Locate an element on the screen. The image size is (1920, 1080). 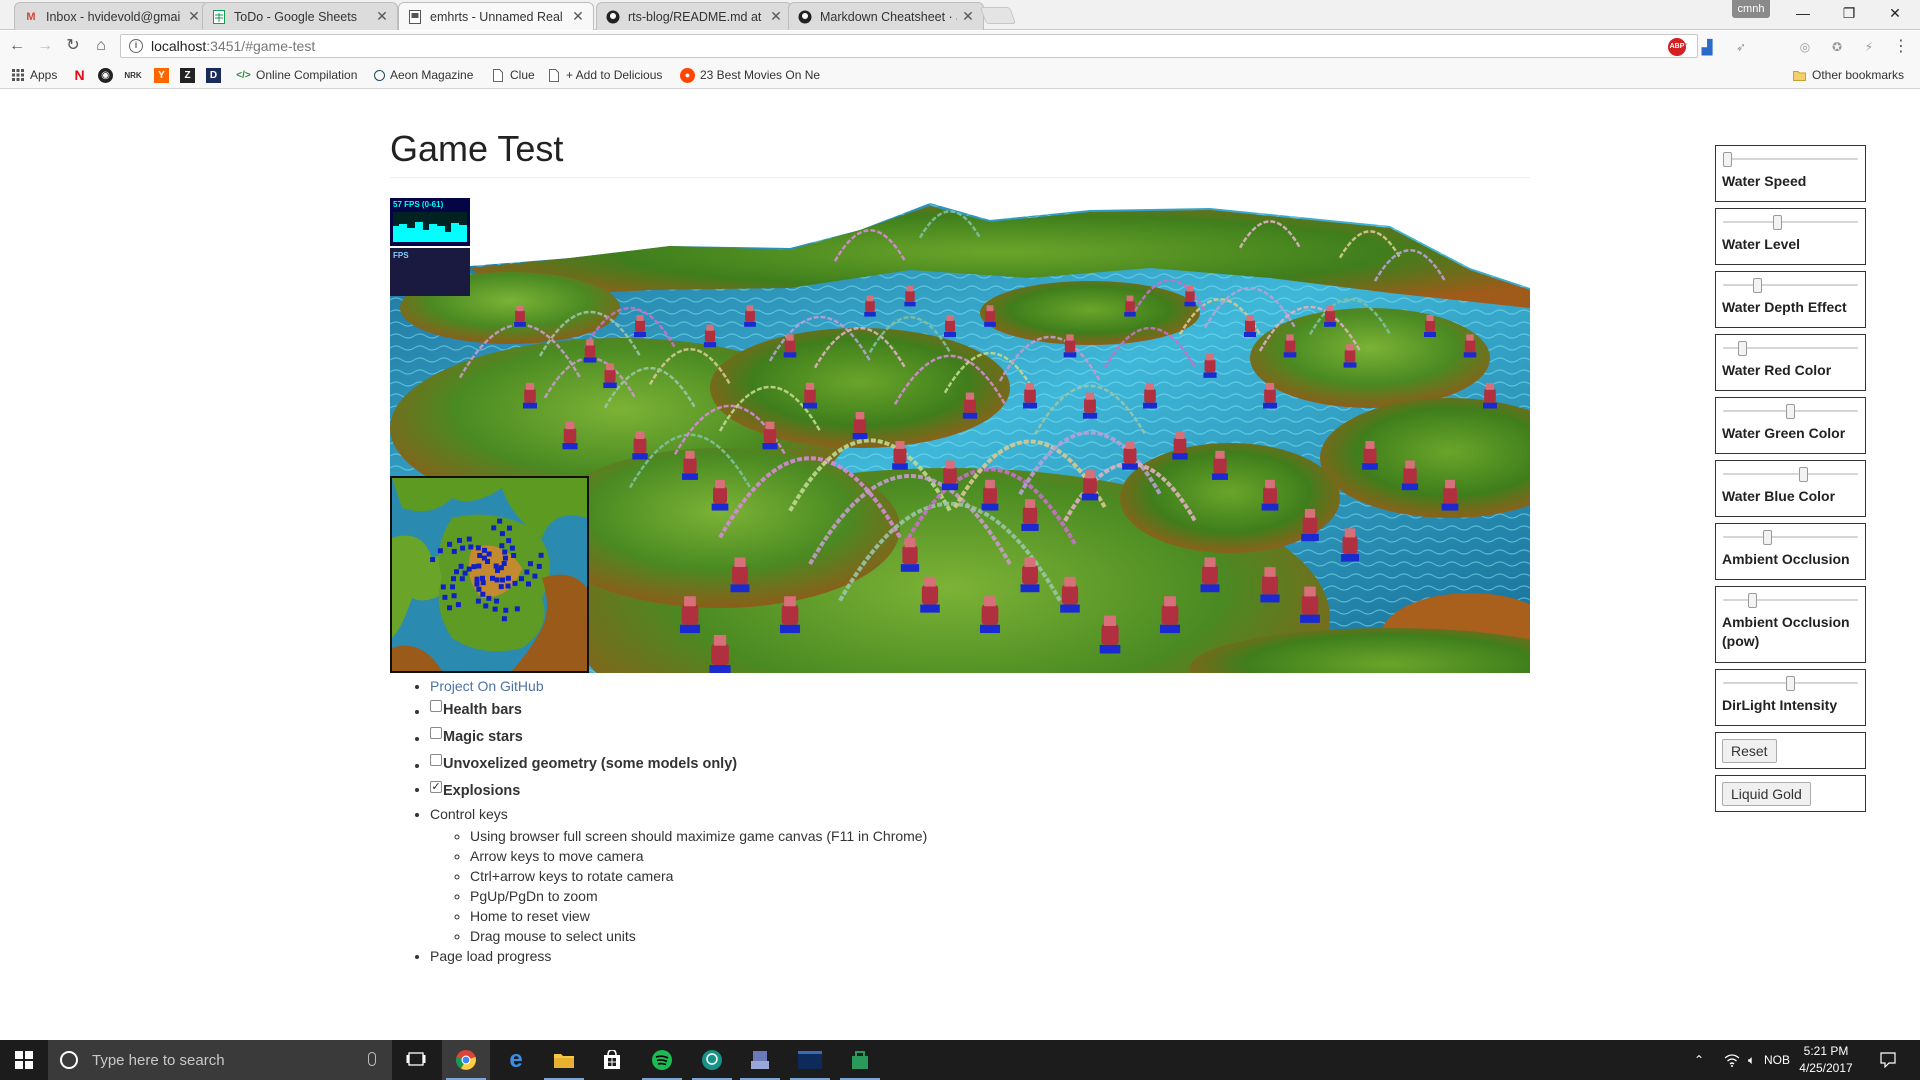
minimap is located at coordinates (489, 574).